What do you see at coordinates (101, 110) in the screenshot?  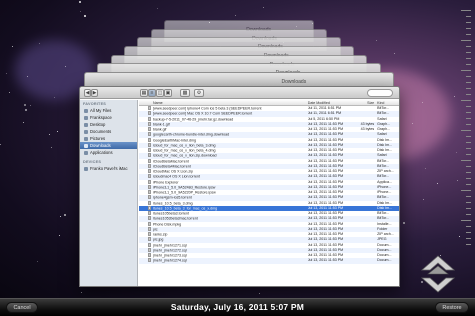 I see `sidebar-item-label: All My Files` at bounding box center [101, 110].